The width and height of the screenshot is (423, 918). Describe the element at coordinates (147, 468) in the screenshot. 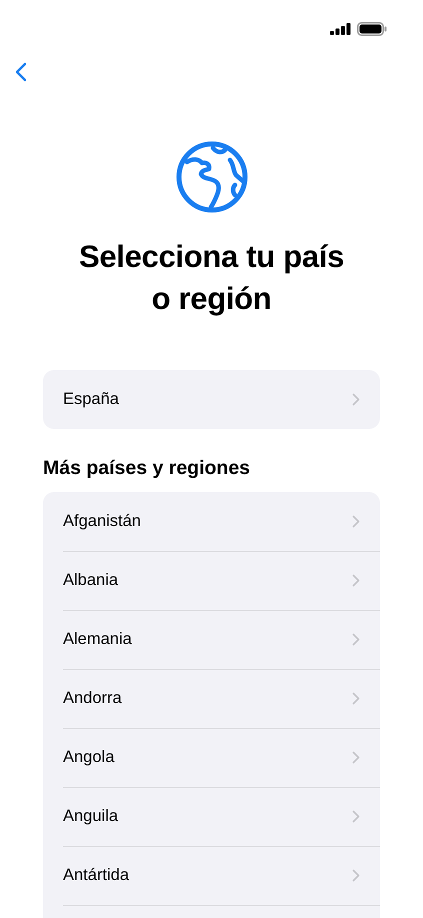

I see `section-title: Más países y regiones` at that location.